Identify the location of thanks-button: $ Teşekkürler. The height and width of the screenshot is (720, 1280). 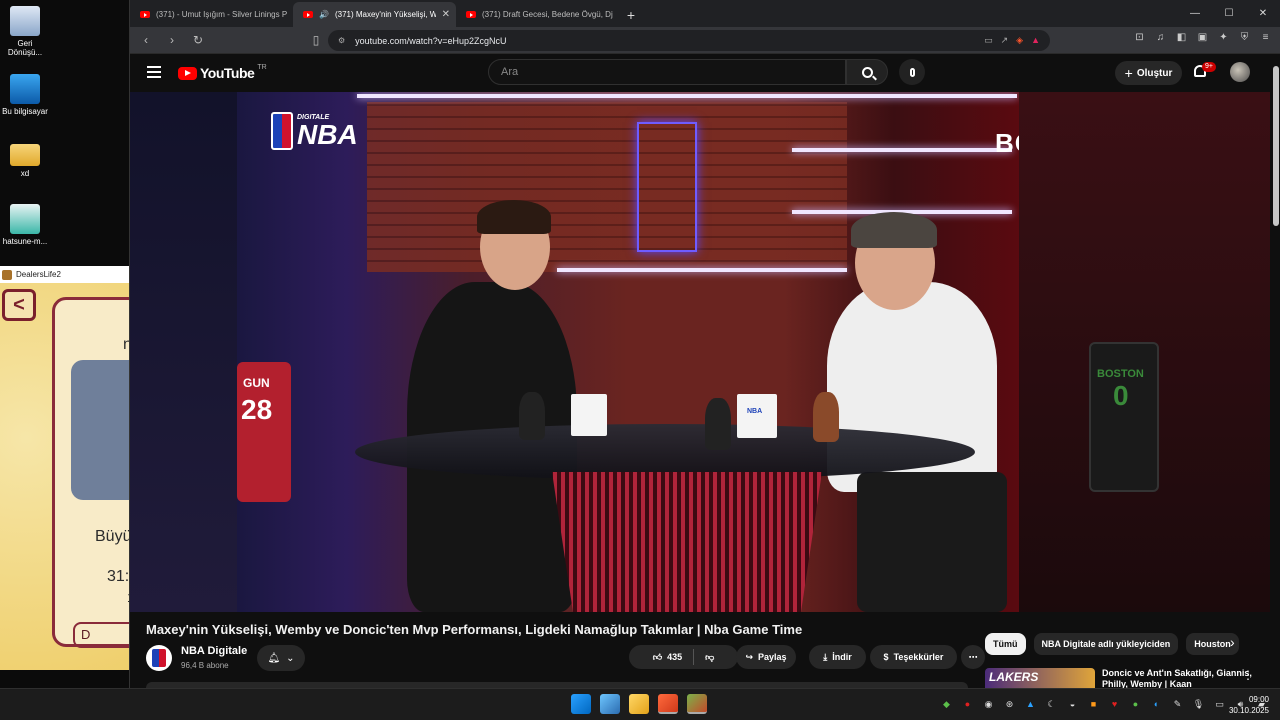
(913, 657).